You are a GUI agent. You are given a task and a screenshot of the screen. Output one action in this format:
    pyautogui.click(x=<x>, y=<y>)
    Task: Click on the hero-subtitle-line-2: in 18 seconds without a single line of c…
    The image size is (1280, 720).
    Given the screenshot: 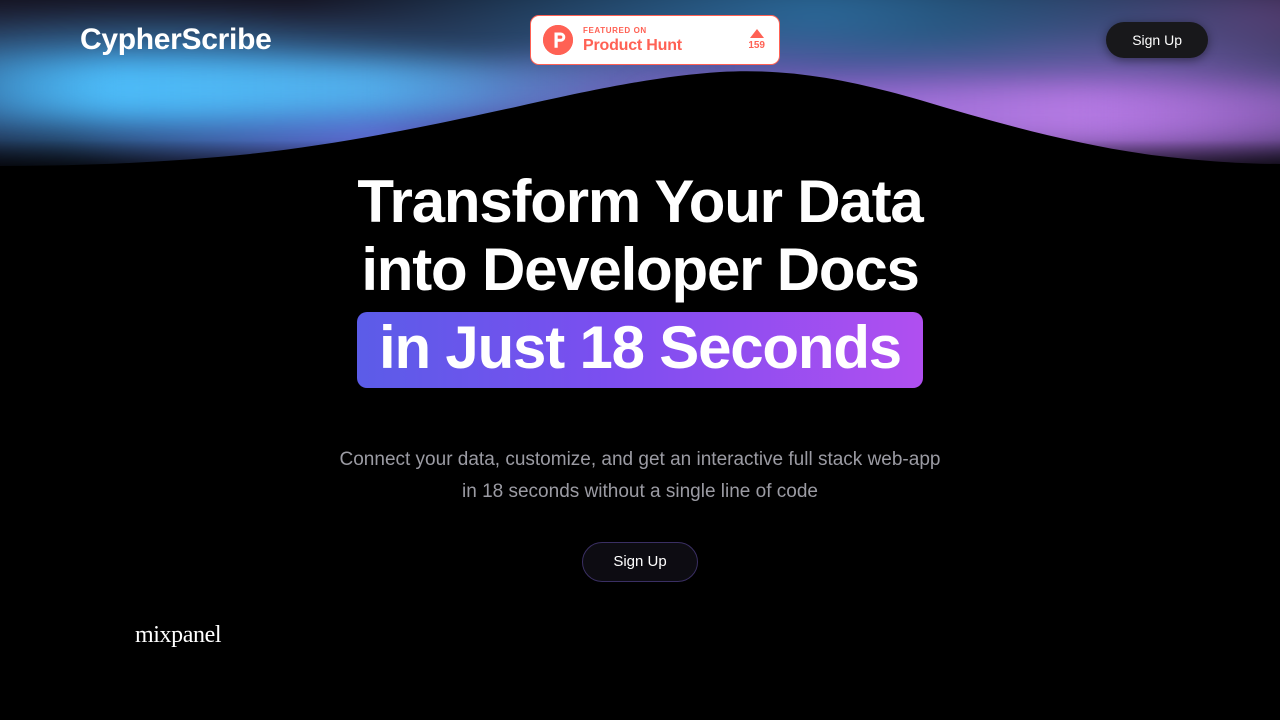 What is the action you would take?
    pyautogui.click(x=640, y=491)
    